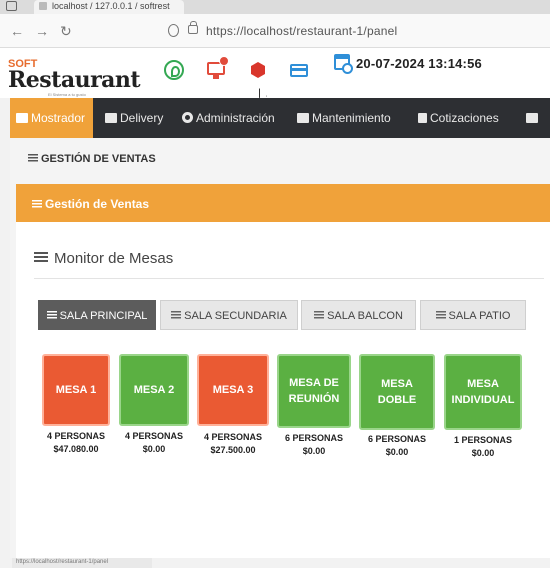  What do you see at coordinates (58, 118) in the screenshot?
I see `nav-item-label: Mostrador` at bounding box center [58, 118].